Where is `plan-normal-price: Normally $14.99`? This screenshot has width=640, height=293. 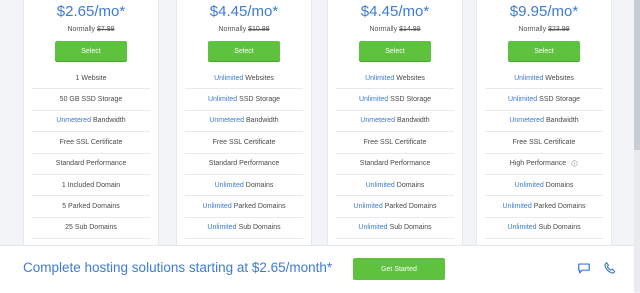 plan-normal-price: Normally $14.99 is located at coordinates (395, 29).